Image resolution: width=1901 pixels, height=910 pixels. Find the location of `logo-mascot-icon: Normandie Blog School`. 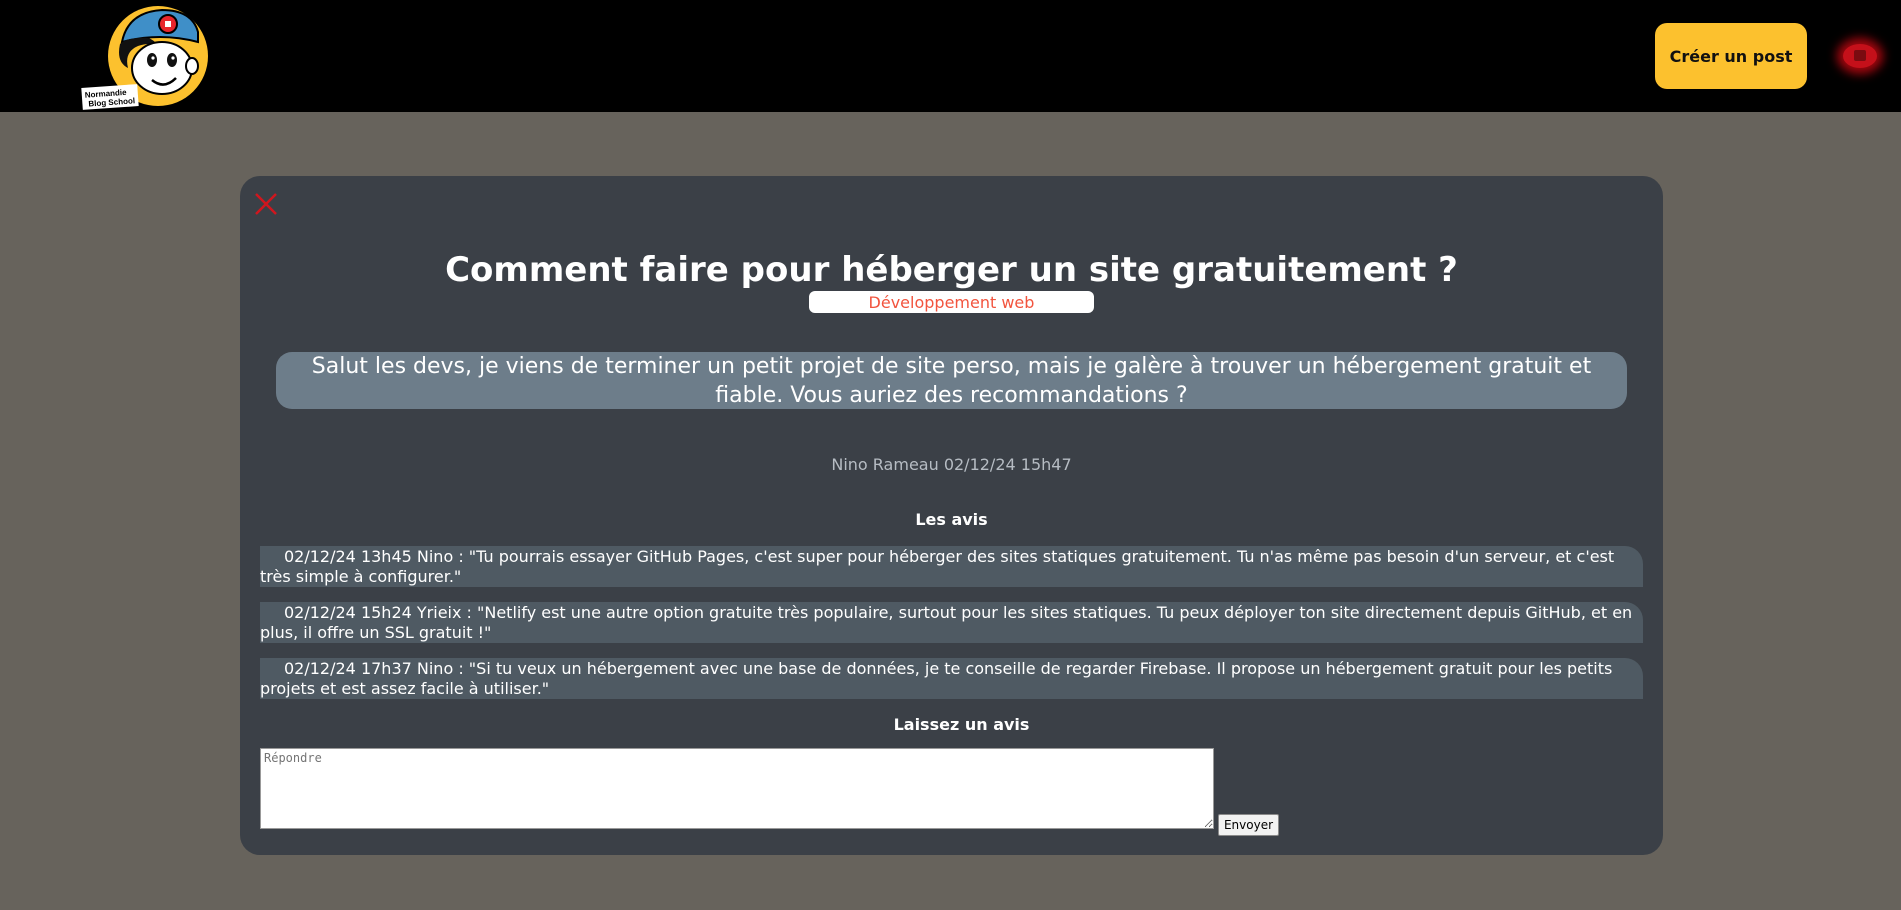

logo-mascot-icon: Normandie Blog School is located at coordinates (144, 58).